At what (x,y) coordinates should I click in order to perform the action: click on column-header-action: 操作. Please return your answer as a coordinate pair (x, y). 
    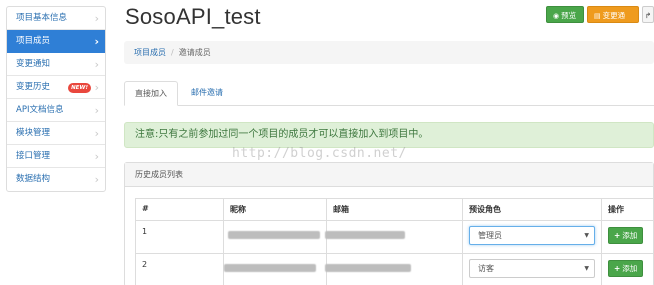
    Looking at the image, I should click on (627, 209).